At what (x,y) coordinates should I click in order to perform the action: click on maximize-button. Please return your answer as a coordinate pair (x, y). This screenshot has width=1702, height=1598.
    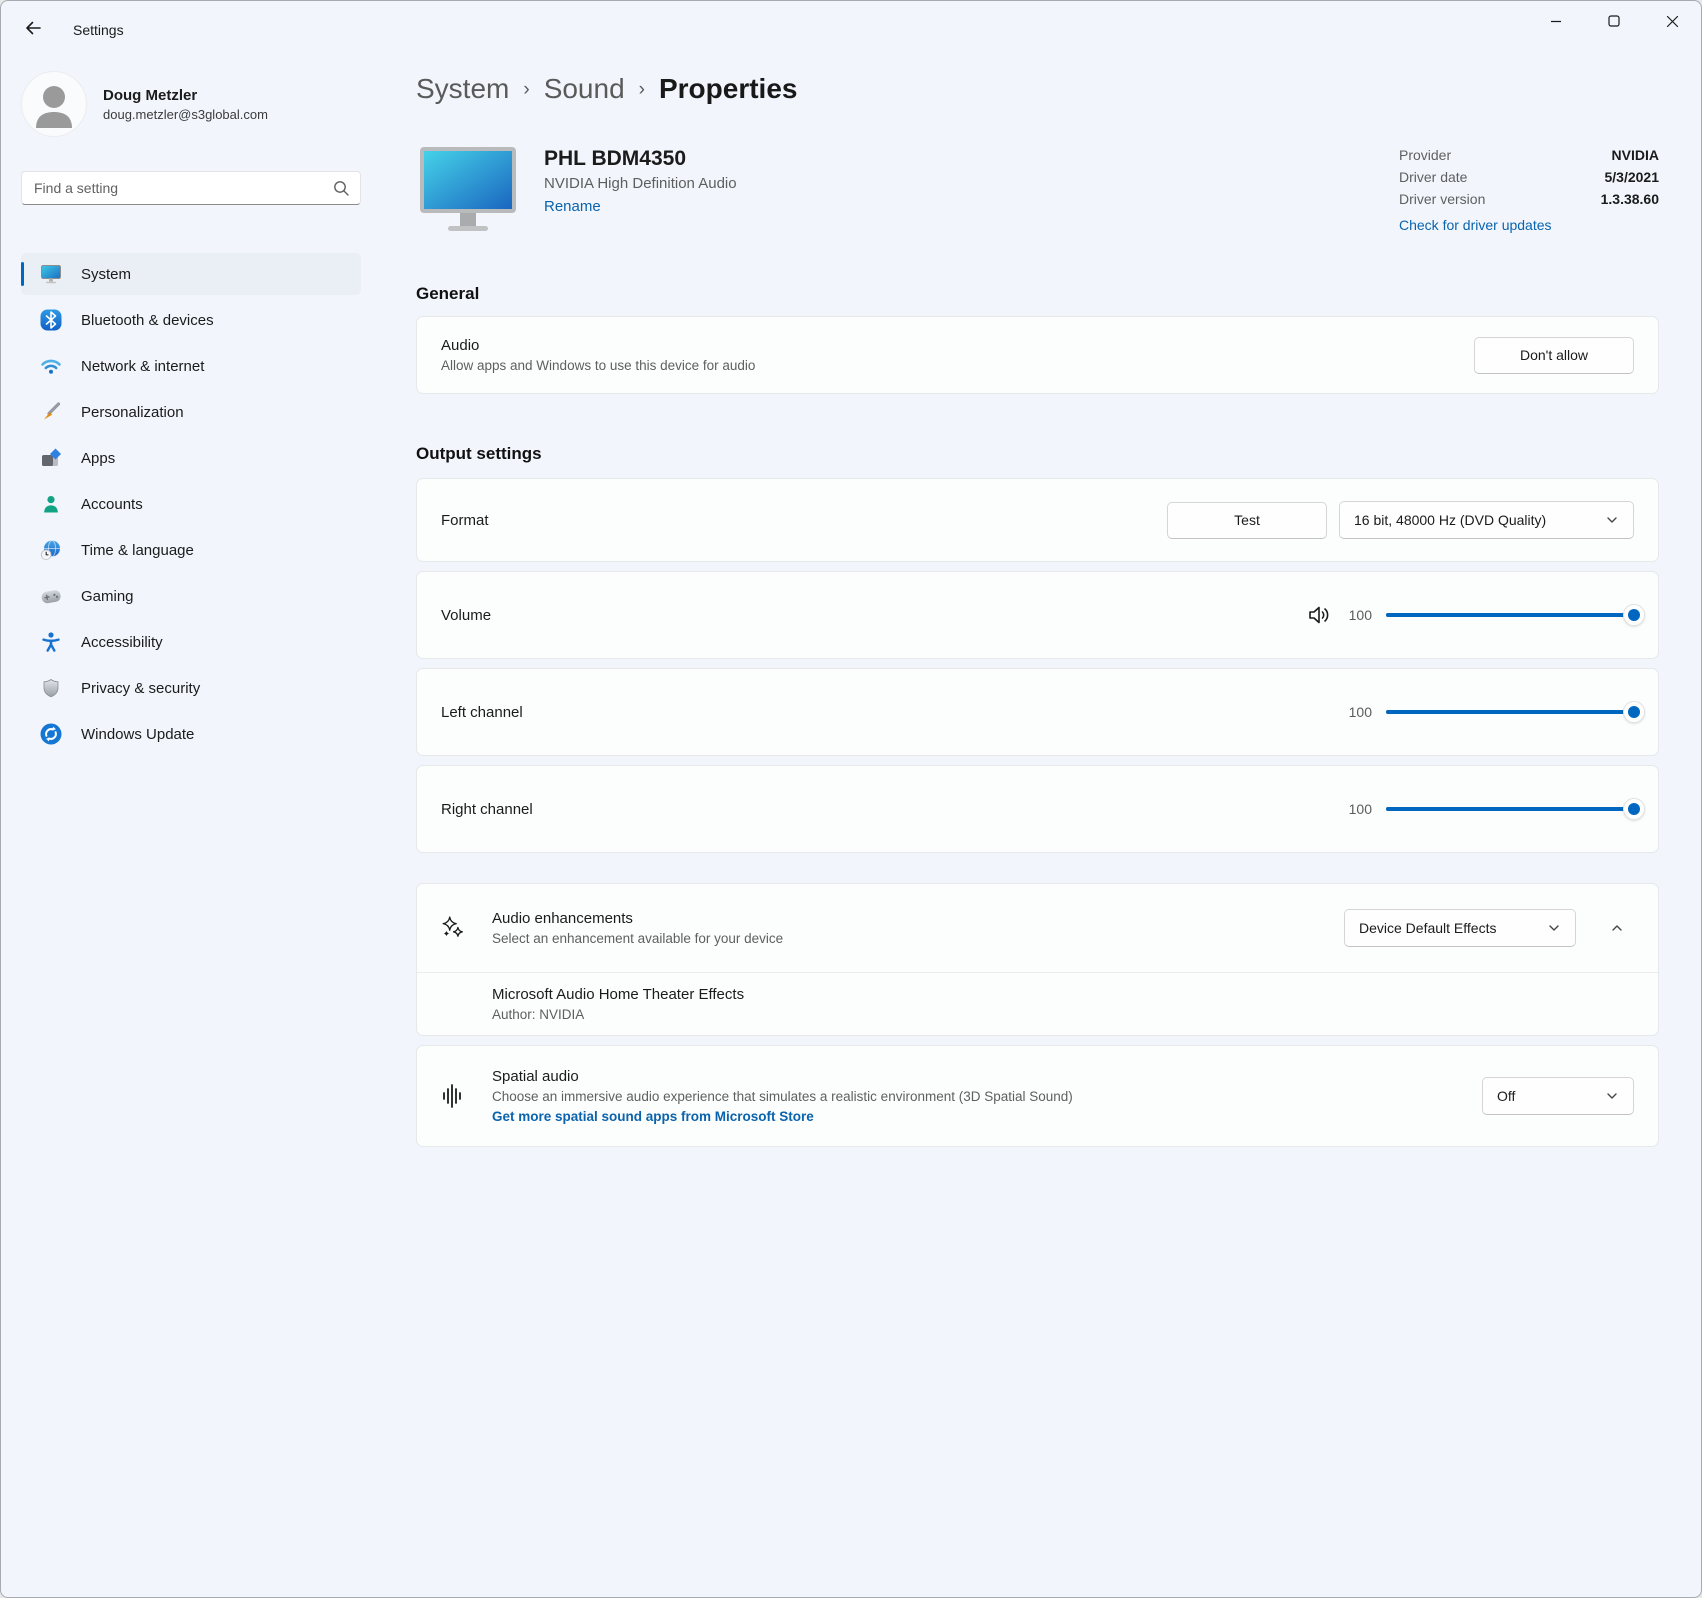
    Looking at the image, I should click on (1614, 21).